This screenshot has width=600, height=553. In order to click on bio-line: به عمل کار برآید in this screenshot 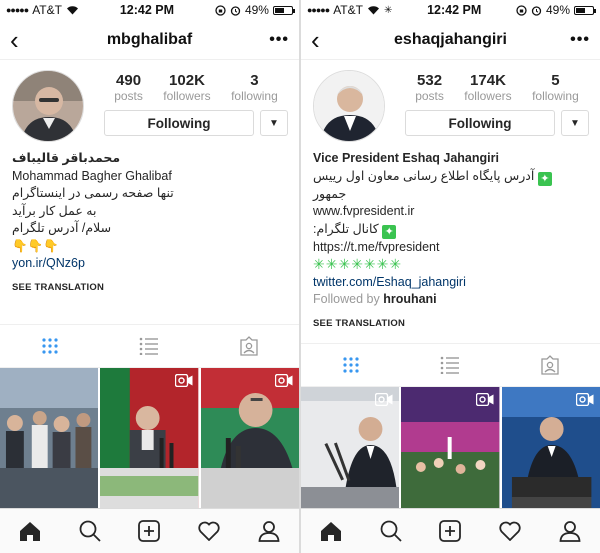, I will do `click(54, 210)`.